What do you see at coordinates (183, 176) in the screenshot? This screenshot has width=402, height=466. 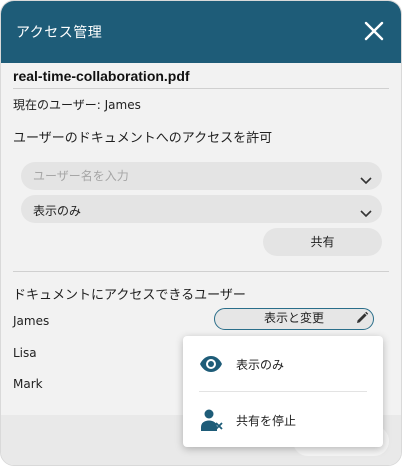 I see `username-input` at bounding box center [183, 176].